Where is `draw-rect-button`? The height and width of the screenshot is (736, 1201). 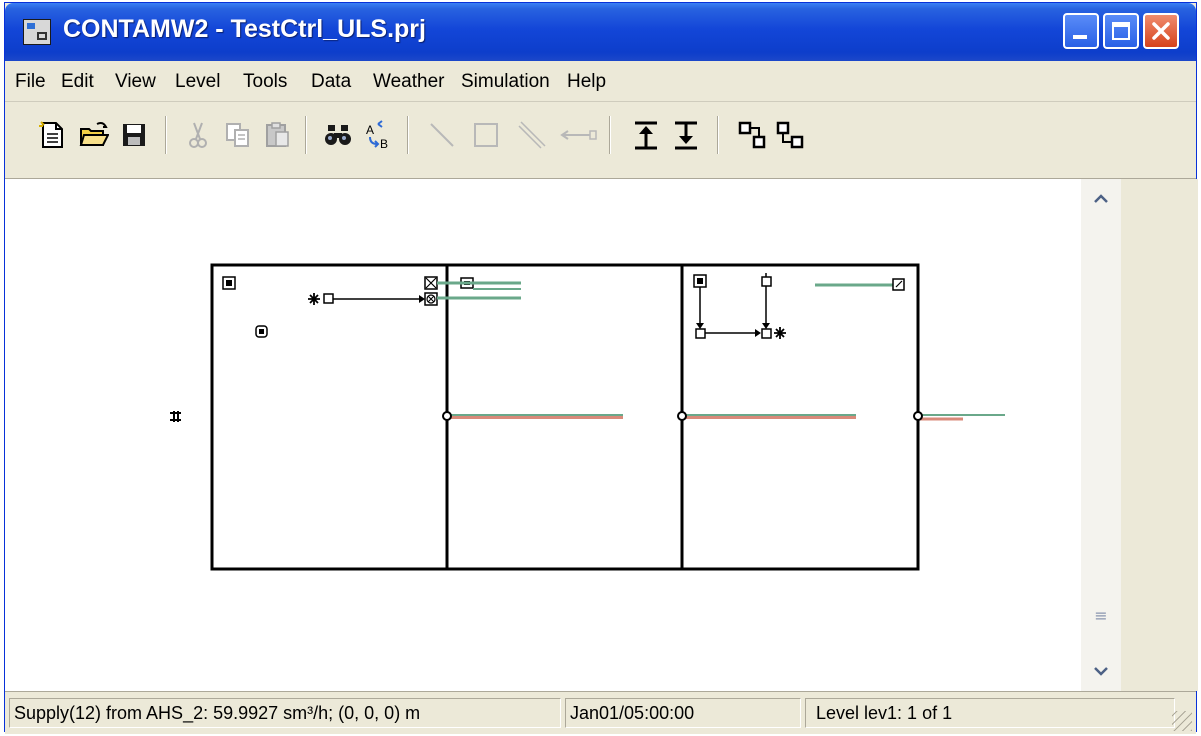 draw-rect-button is located at coordinates (486, 135).